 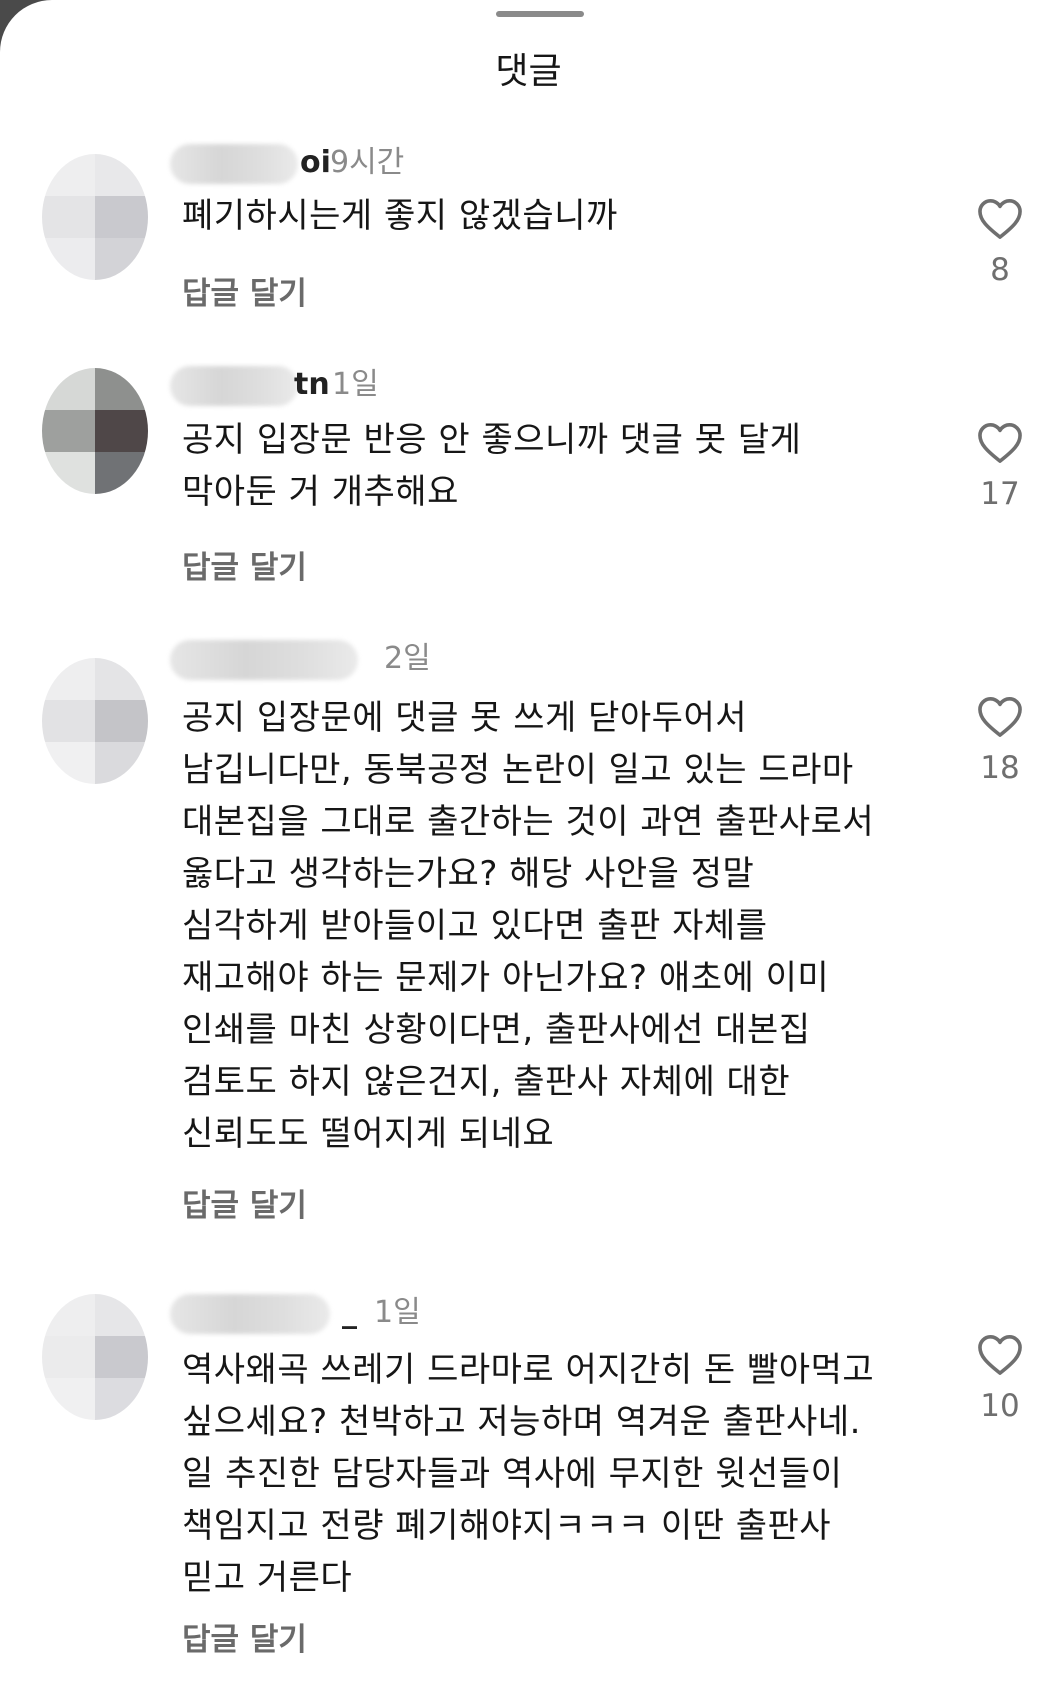 I want to click on like-button: 17, so click(x=1000, y=468).